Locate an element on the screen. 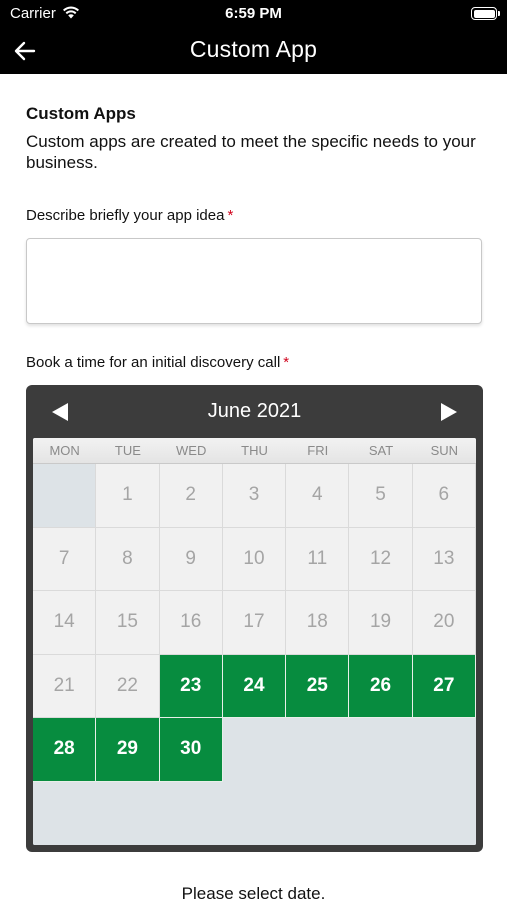 The image size is (507, 900). calendar-day-unavailable: 21 is located at coordinates (65, 686).